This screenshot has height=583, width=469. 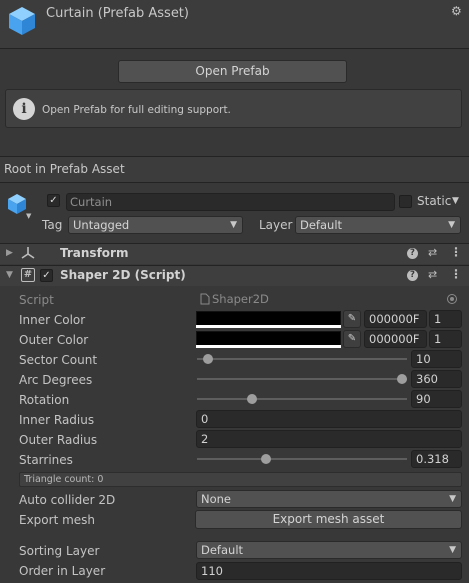 I want to click on sorting-layer-dropdown: Default ▼, so click(x=329, y=550).